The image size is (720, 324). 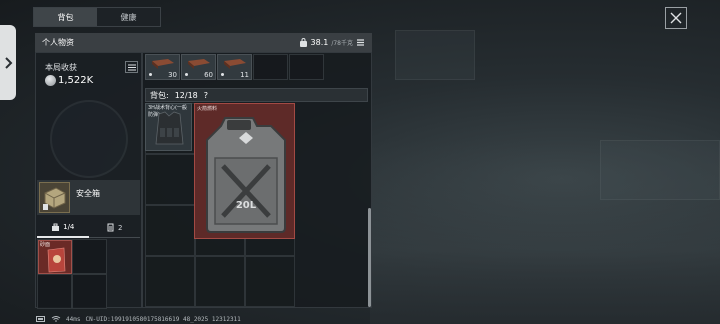 What do you see at coordinates (65, 17) in the screenshot?
I see `tab-backpack: 背包` at bounding box center [65, 17].